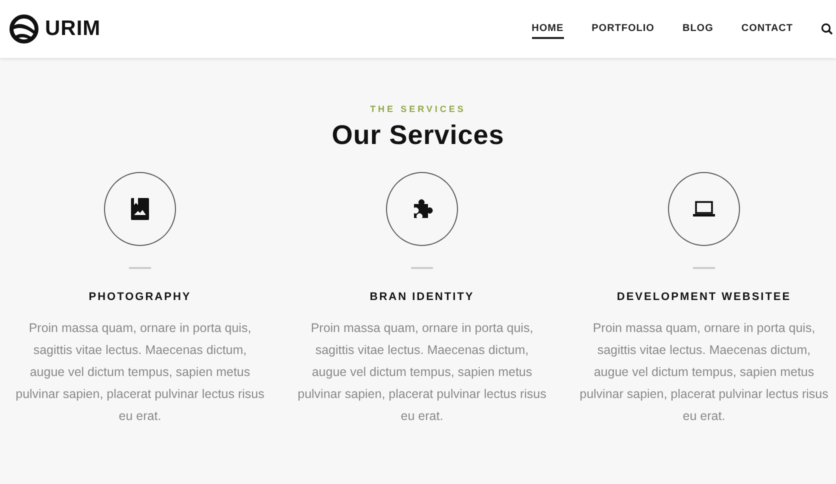  What do you see at coordinates (623, 29) in the screenshot?
I see `nav-link: PORTFOLIO` at bounding box center [623, 29].